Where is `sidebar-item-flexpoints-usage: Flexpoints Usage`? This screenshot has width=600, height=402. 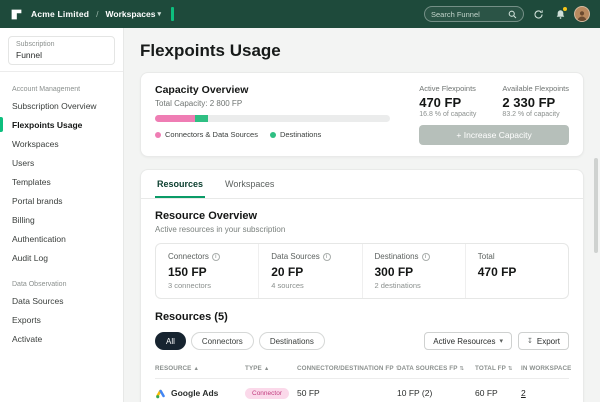
sidebar-item-flexpoints-usage: Flexpoints Usage is located at coordinates (61, 124).